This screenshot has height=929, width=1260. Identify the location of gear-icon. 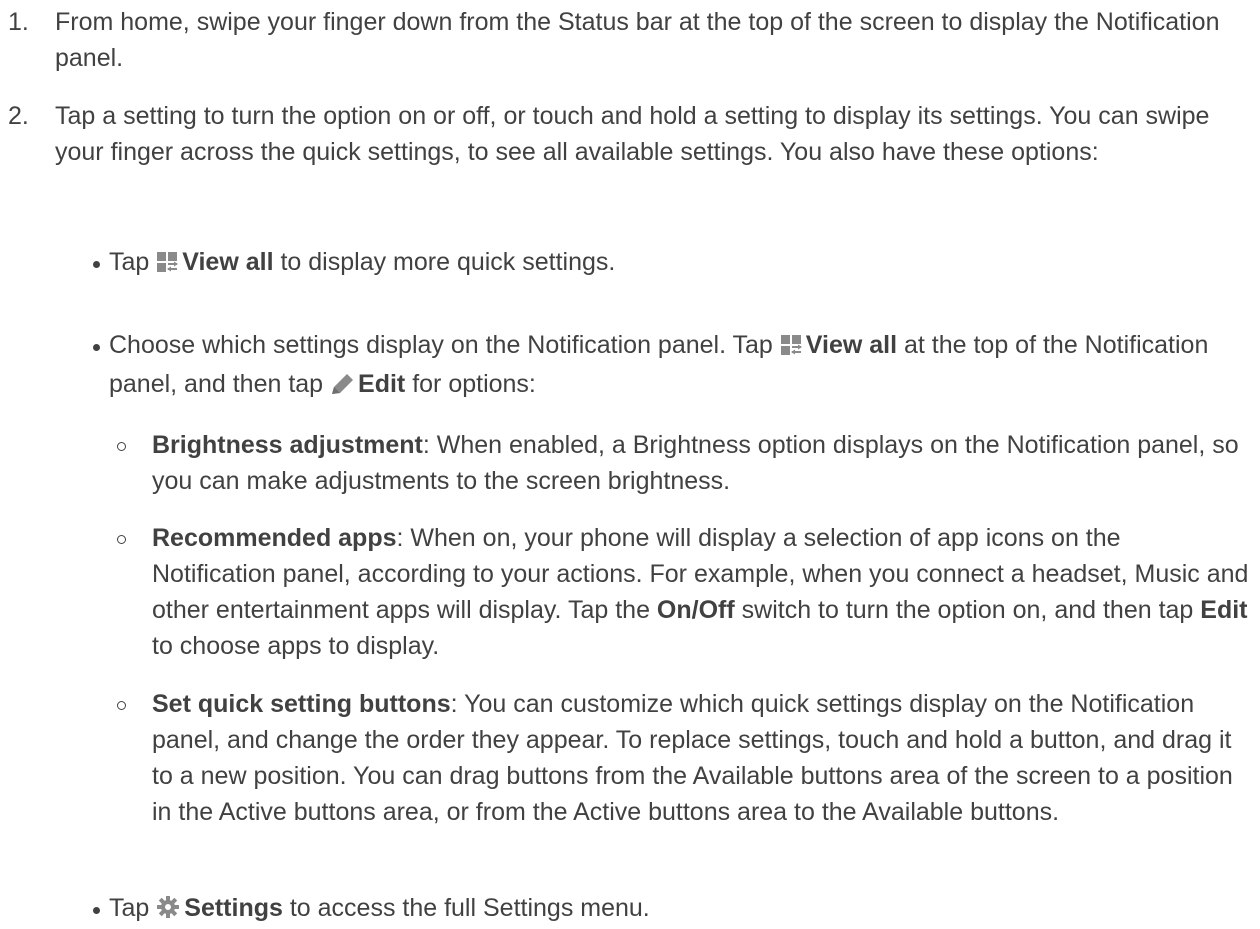
(168, 911).